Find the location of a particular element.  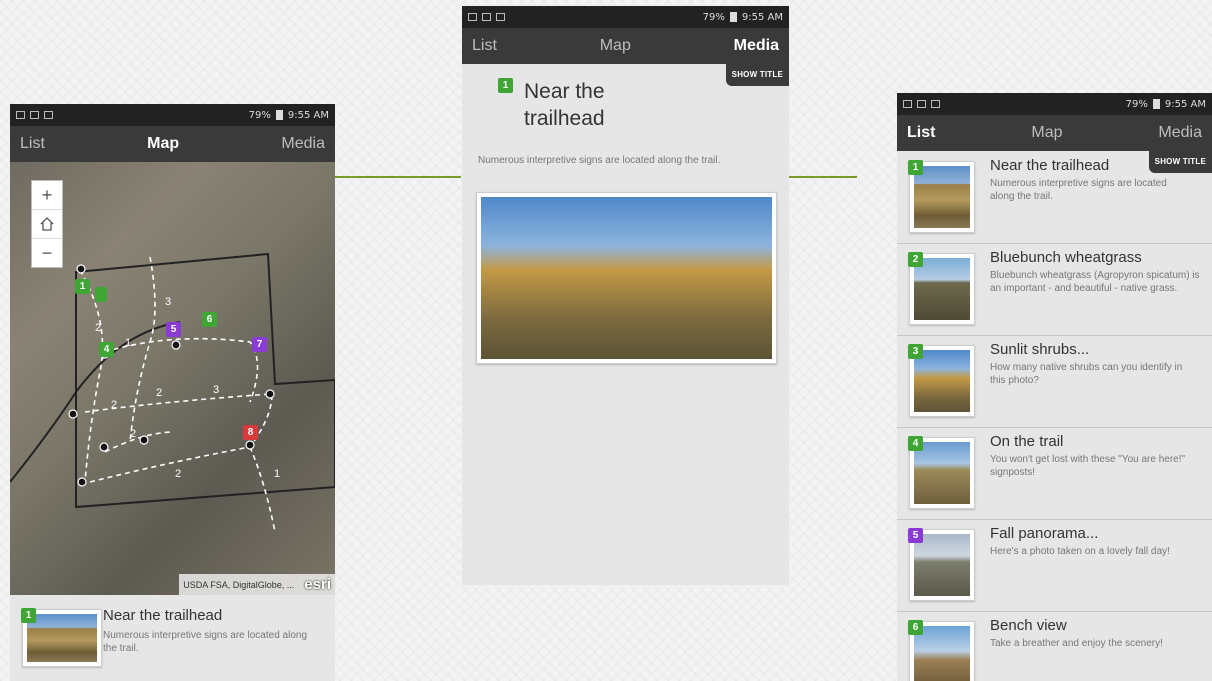

list-thumbnail: 6 is located at coordinates (941, 650).